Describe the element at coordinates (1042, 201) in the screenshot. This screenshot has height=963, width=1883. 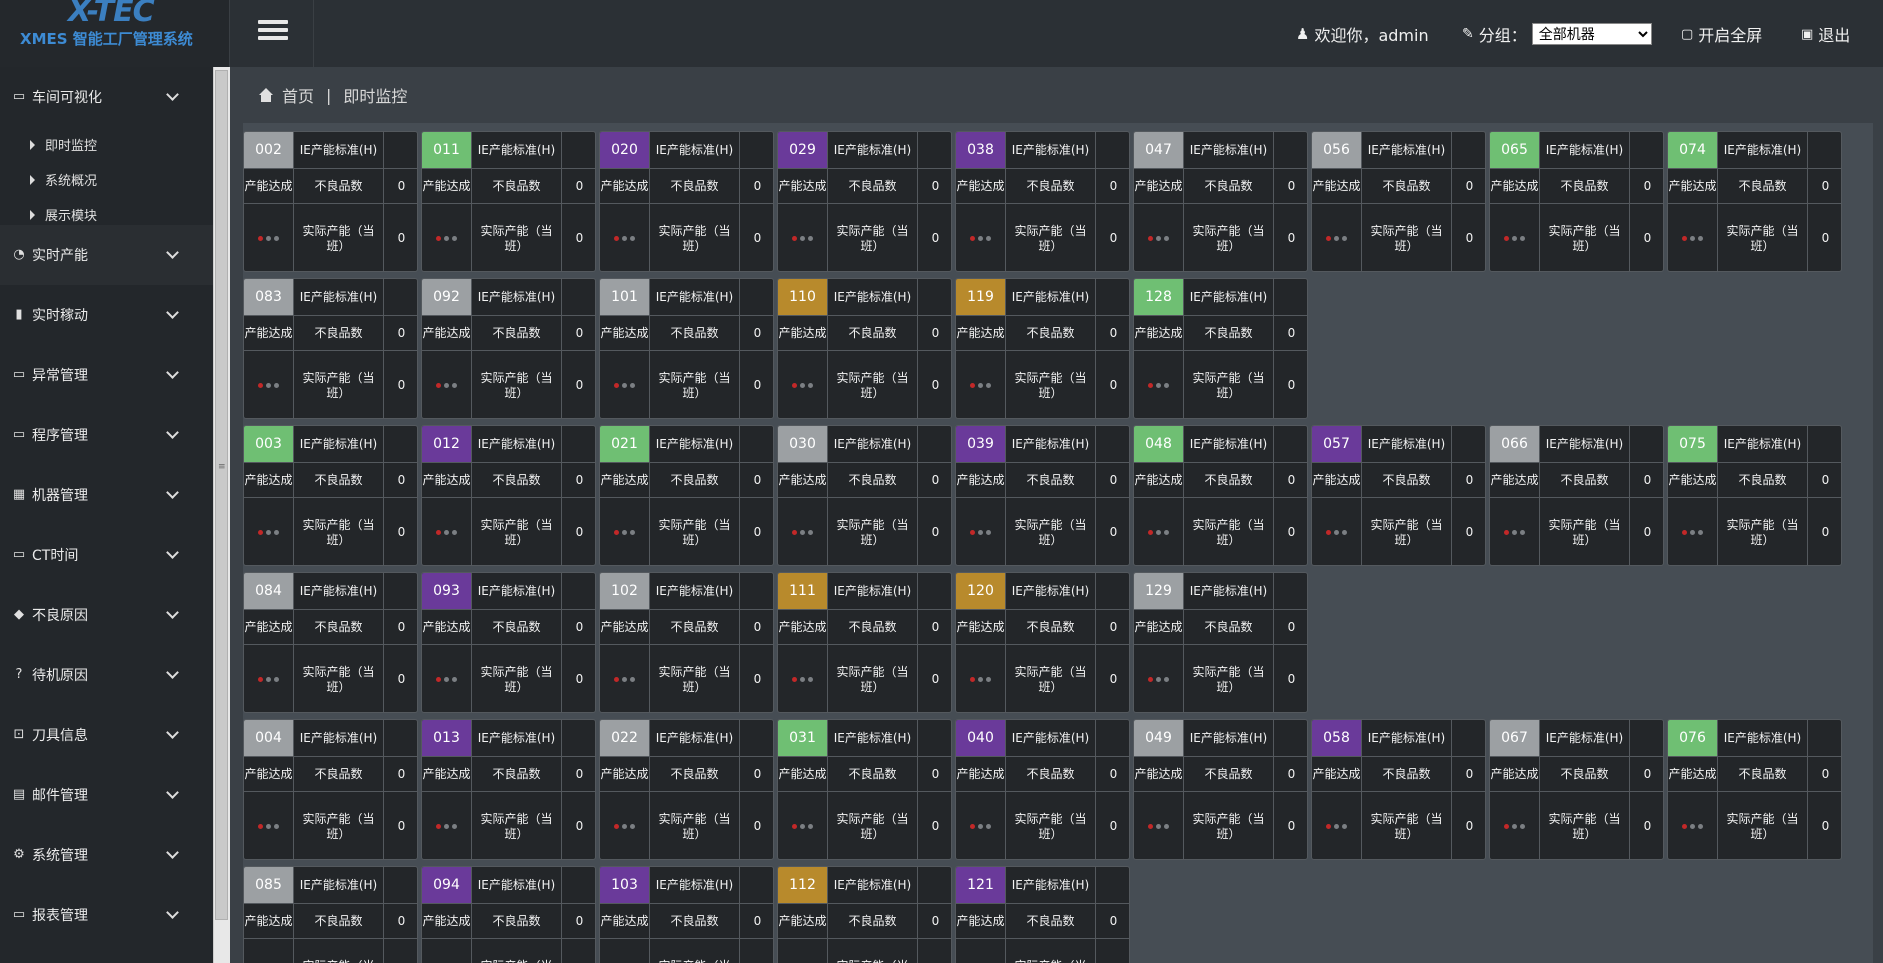
I see `machine-card: 038 IE产能标准(H) 产能达成 不良品数 0 实际产能（当班） 0` at that location.